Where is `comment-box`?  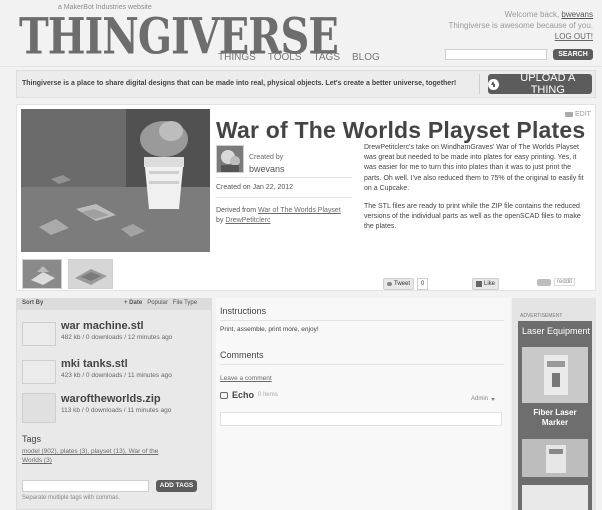
comment-box is located at coordinates (361, 419).